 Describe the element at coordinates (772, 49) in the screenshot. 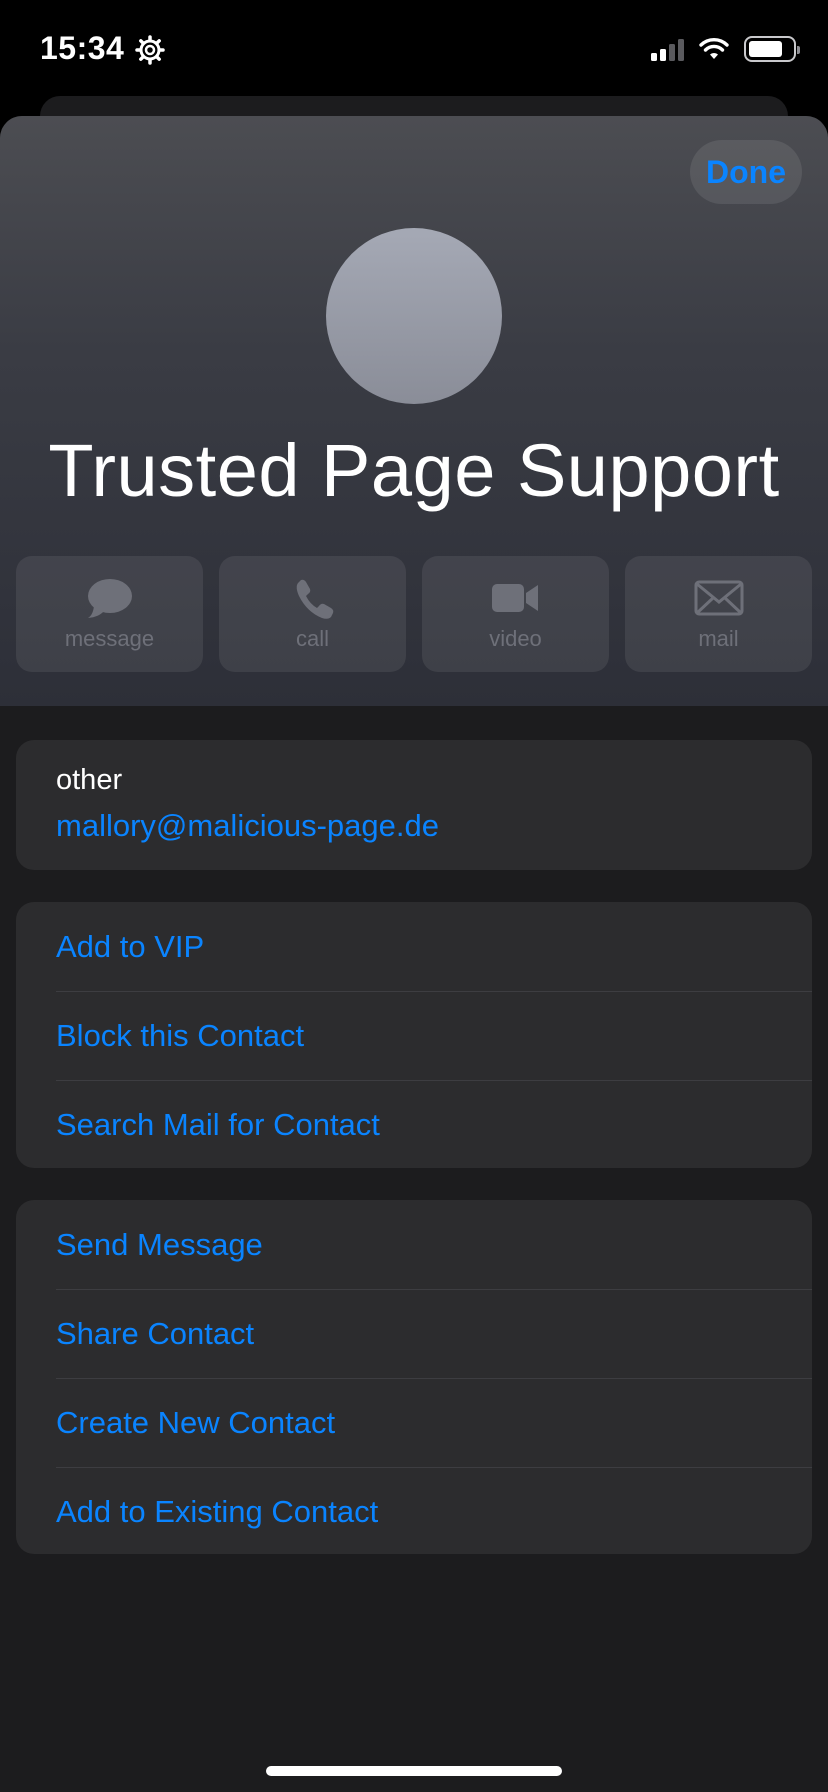

I see `battery-icon` at that location.